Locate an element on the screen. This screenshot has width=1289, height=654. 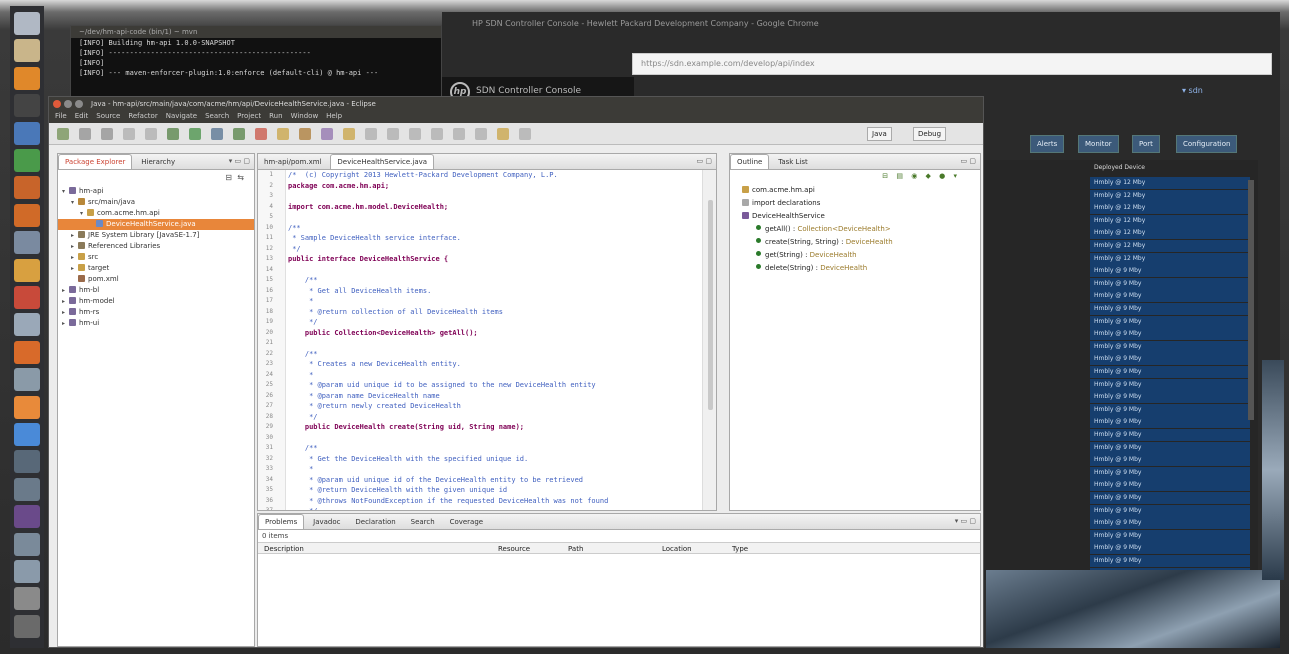
tab-devicehealthservice-java: DeviceHealthService.java is located at coordinates (382, 161).